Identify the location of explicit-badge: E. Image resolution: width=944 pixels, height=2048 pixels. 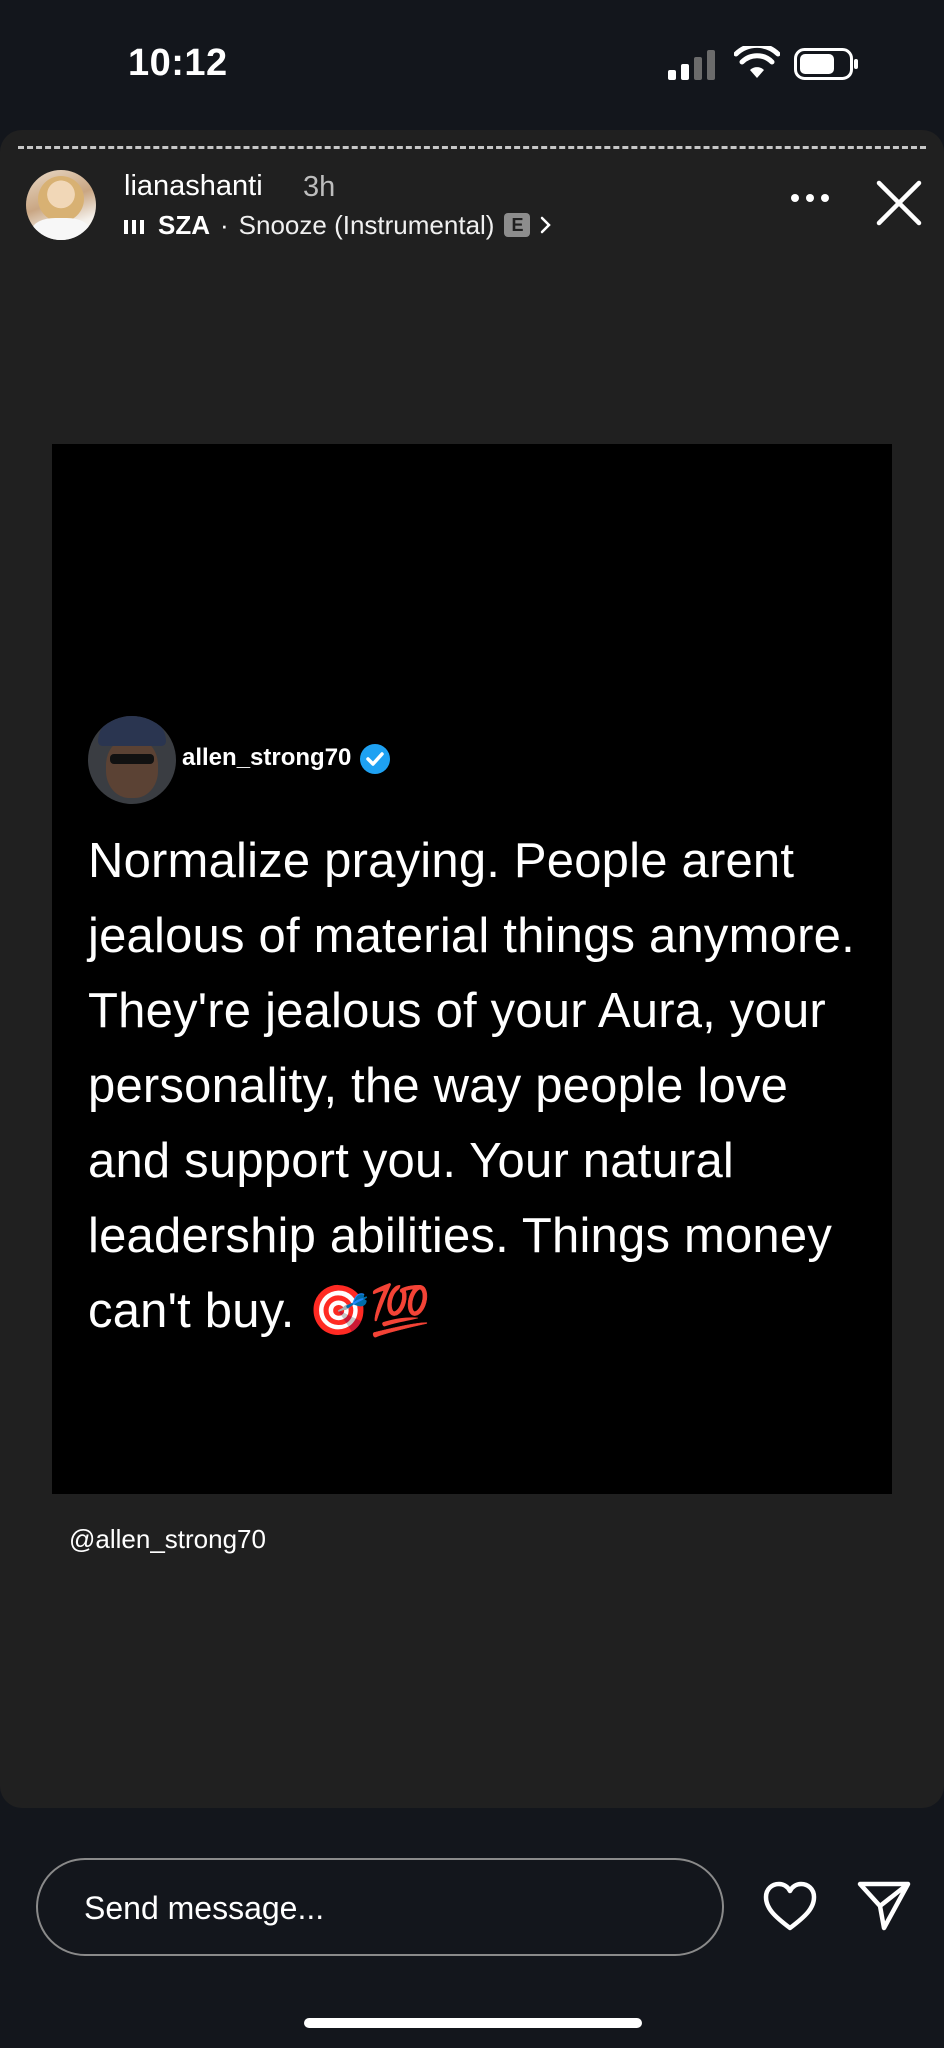
(517, 225).